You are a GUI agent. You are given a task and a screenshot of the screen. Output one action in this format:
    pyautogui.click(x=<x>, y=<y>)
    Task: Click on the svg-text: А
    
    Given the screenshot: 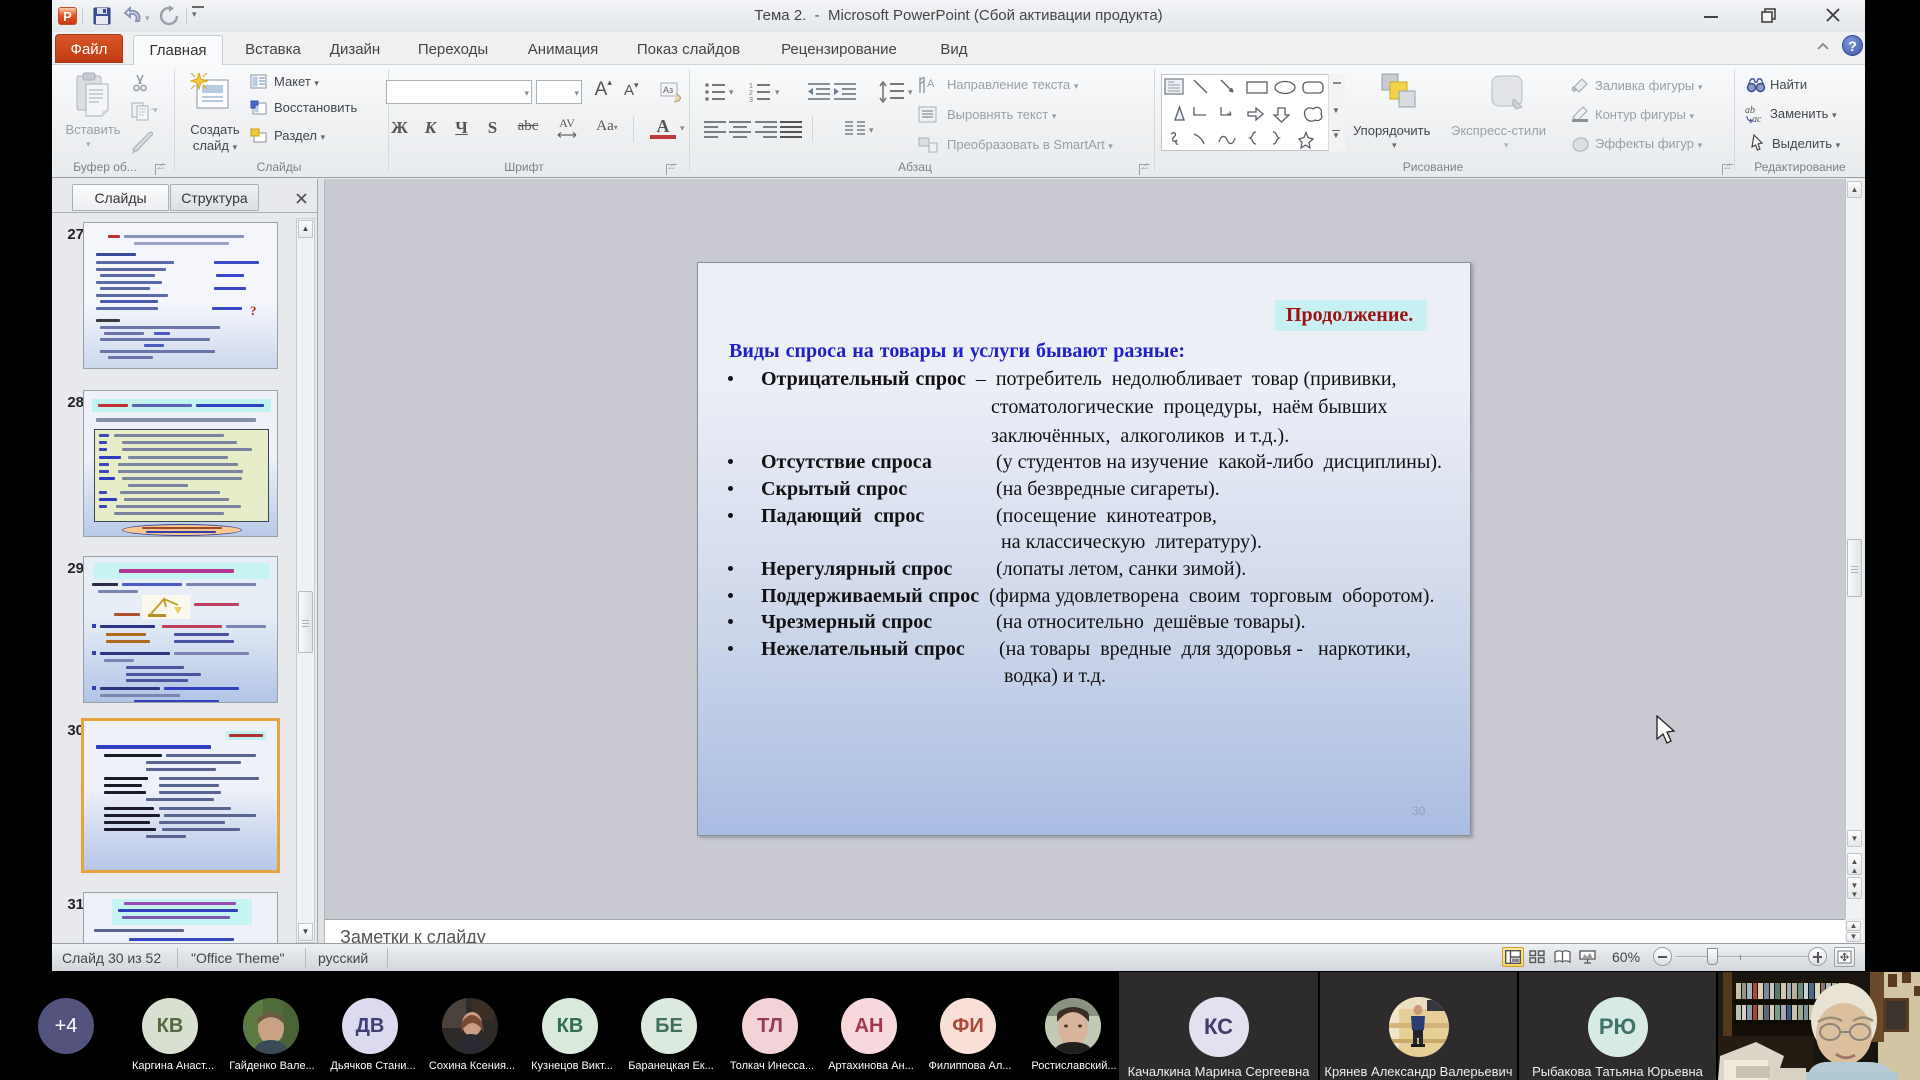 What is the action you would take?
    pyautogui.click(x=931, y=84)
    